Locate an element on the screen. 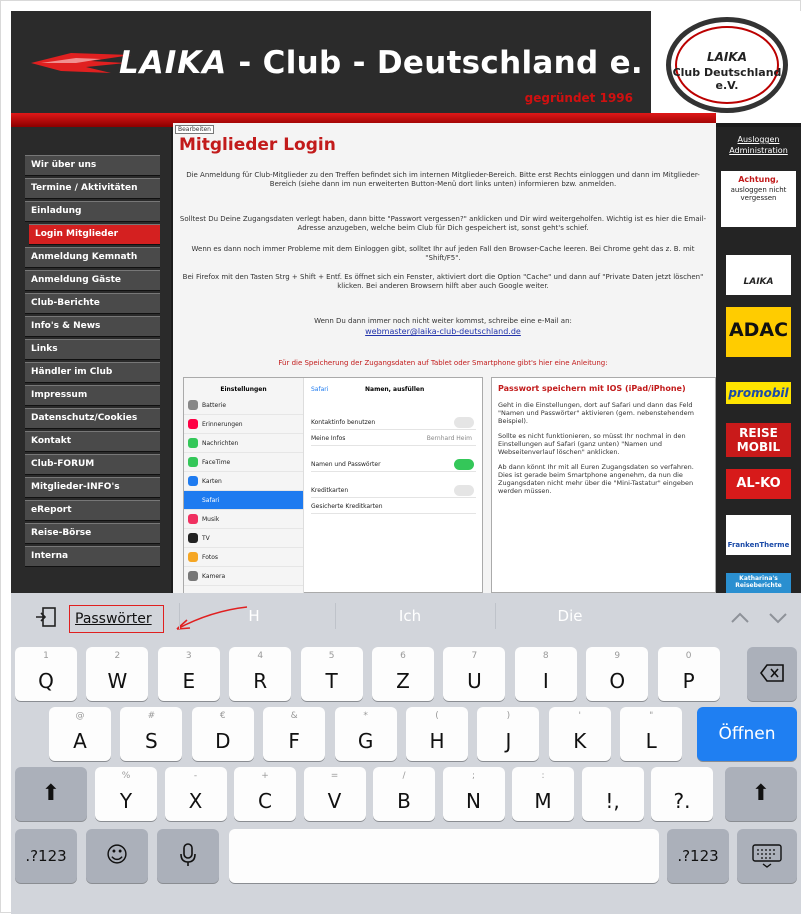 The image size is (801, 914). menu-item: Club-FORUM is located at coordinates (92, 464).